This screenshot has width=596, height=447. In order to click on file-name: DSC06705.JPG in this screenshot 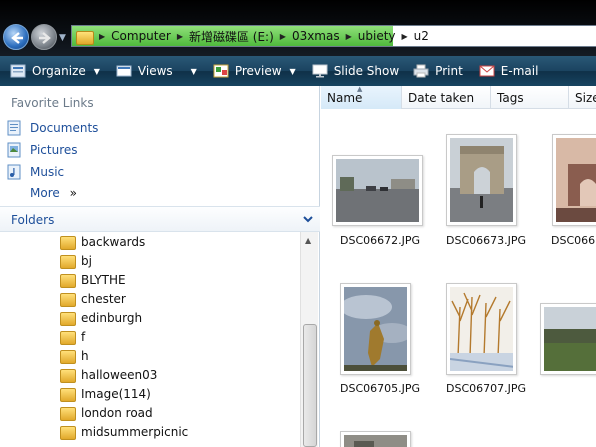, I will do `click(380, 388)`.